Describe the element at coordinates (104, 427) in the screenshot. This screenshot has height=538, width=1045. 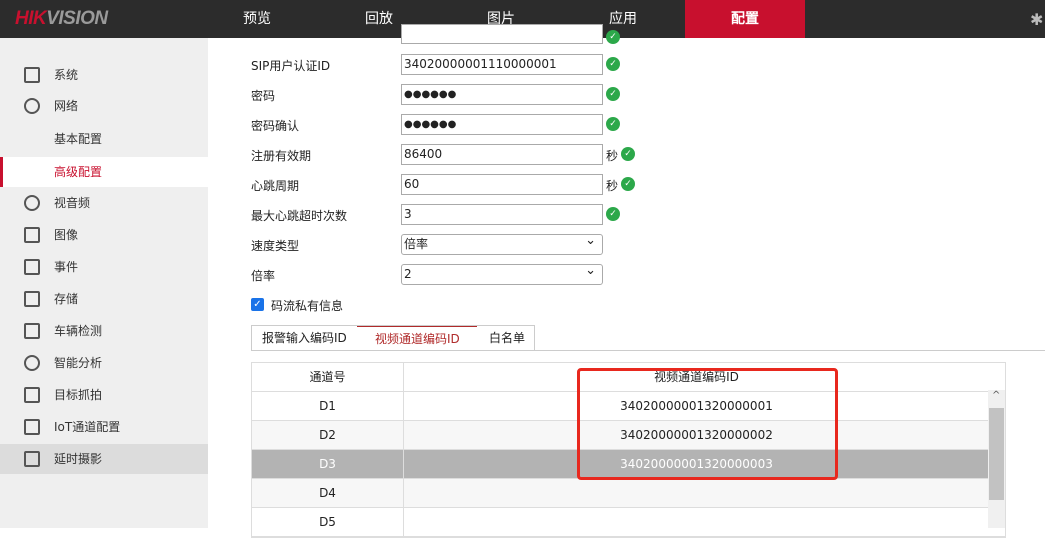
I see `sidebar-item-iot-channel: IoT通道配置` at that location.